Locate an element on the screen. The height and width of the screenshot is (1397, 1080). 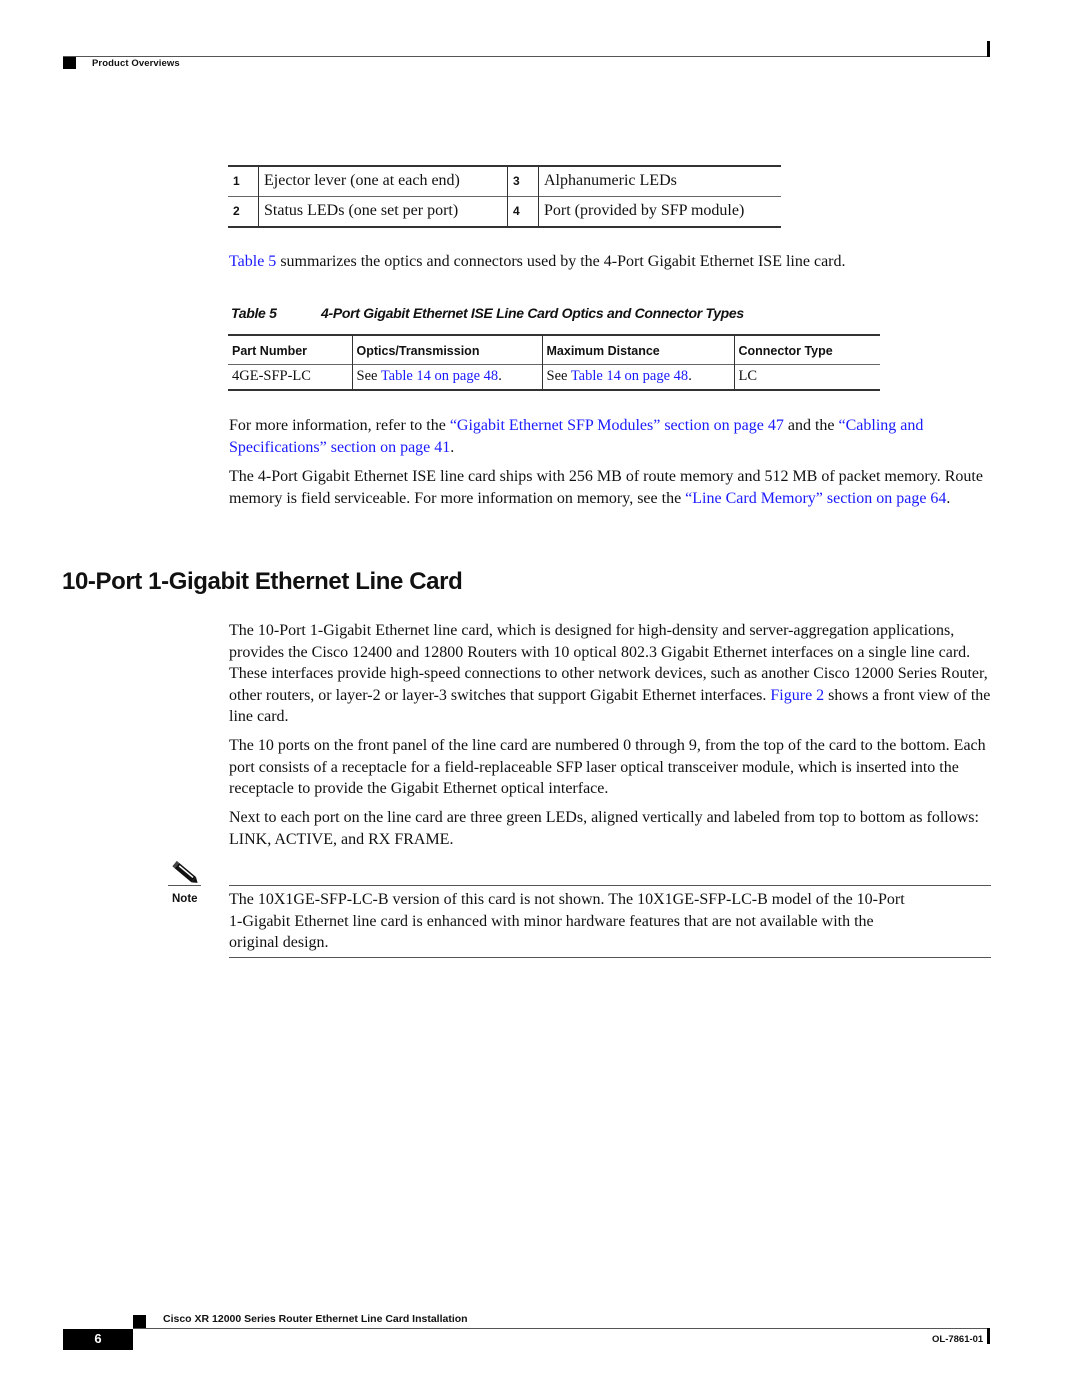
column-header-max-distance: Maximum Distance is located at coordinates (637, 350).